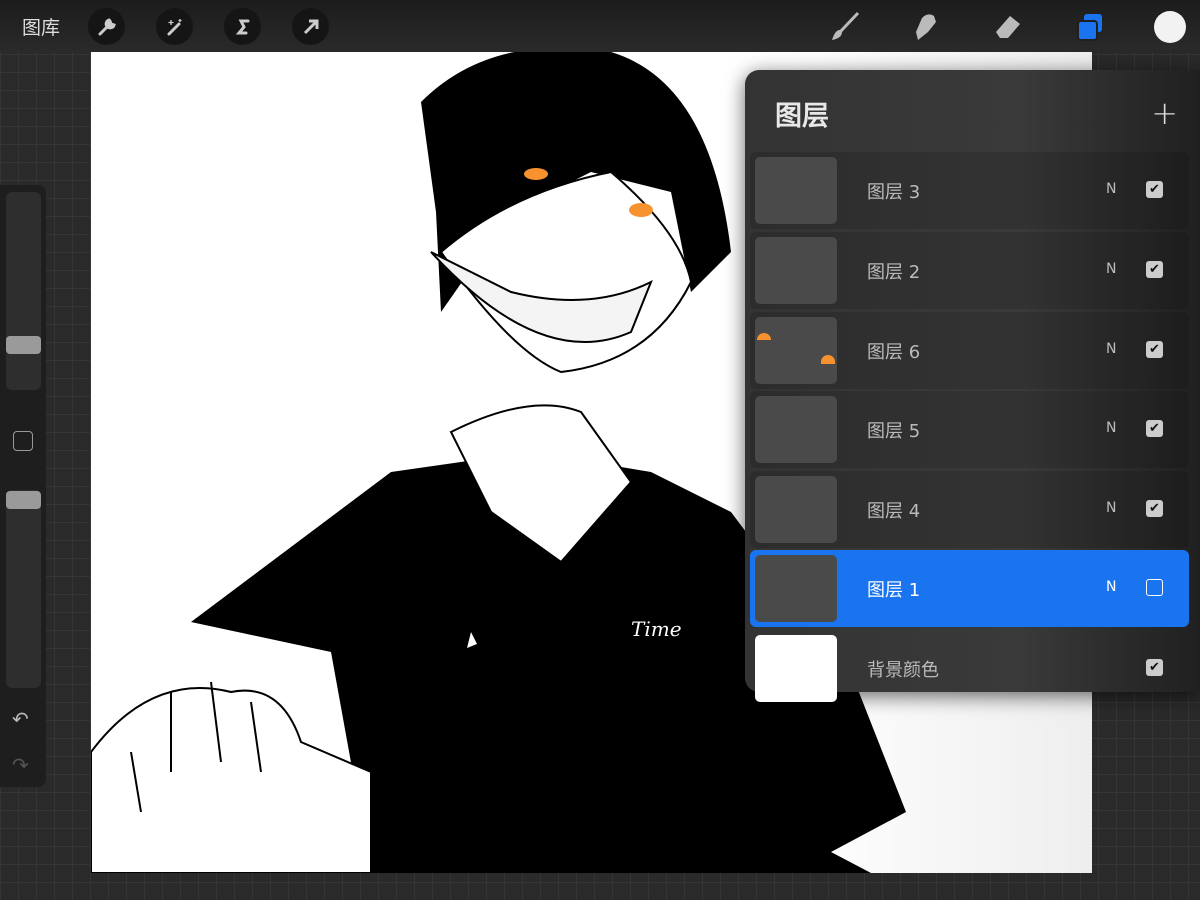 The height and width of the screenshot is (900, 1200). Describe the element at coordinates (23, 500) in the screenshot. I see `opacity-handle` at that location.